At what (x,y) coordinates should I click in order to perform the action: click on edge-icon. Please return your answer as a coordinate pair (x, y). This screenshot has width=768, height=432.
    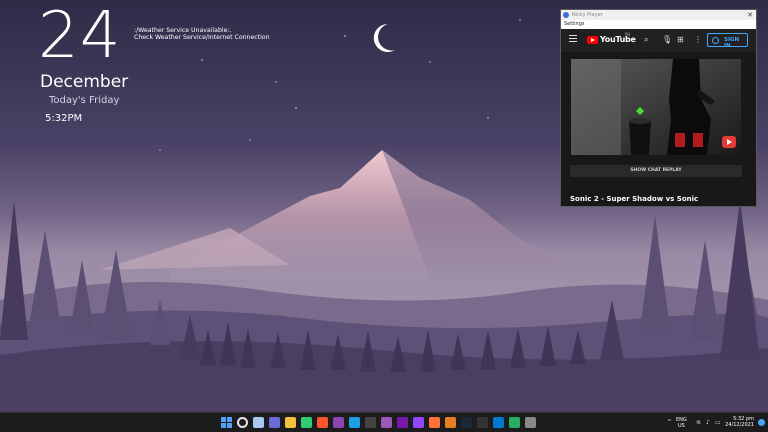
    Looking at the image, I should click on (354, 422).